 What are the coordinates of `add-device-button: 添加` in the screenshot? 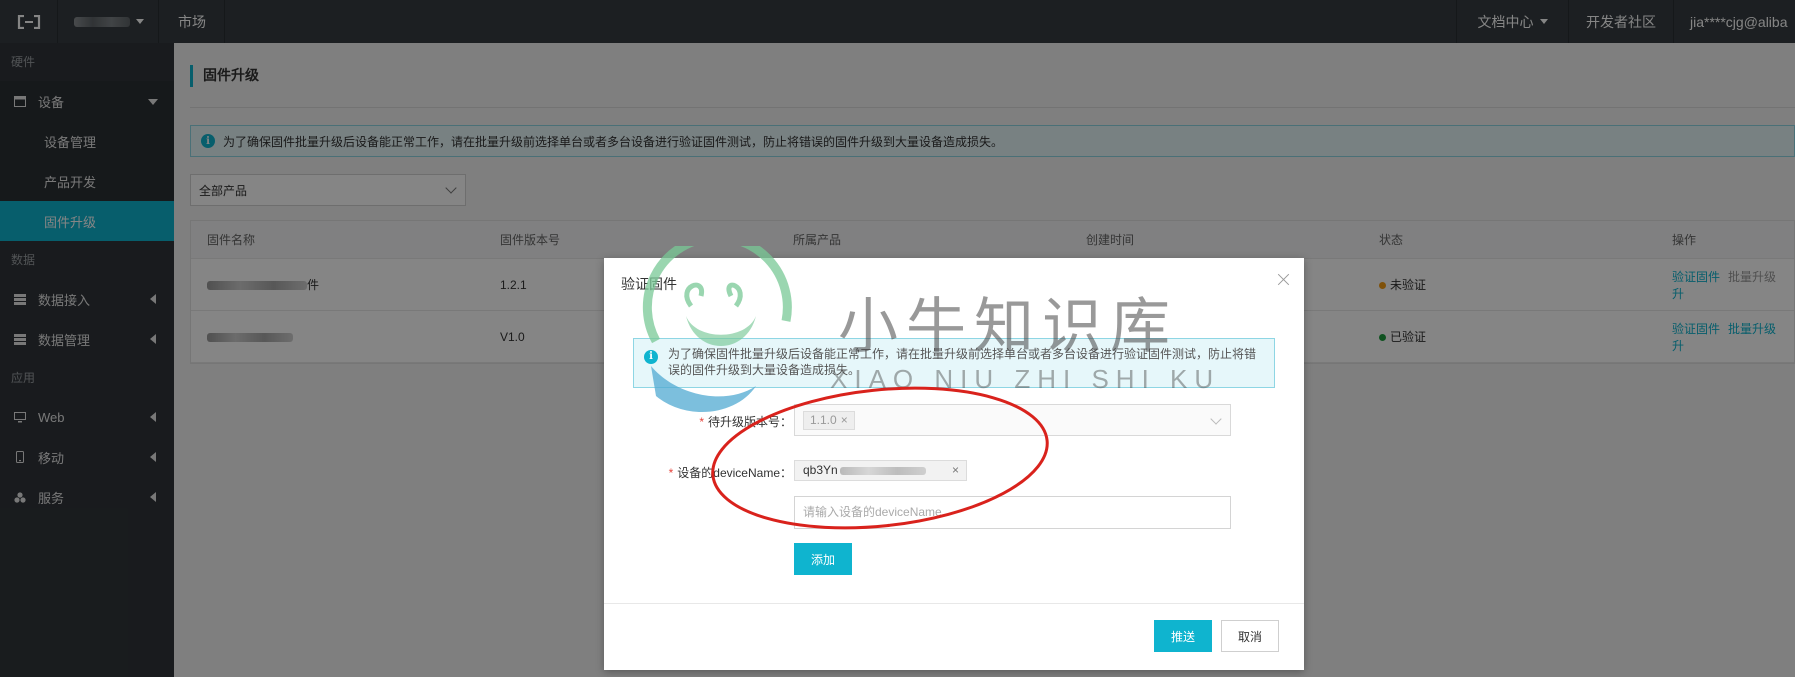 It's located at (823, 559).